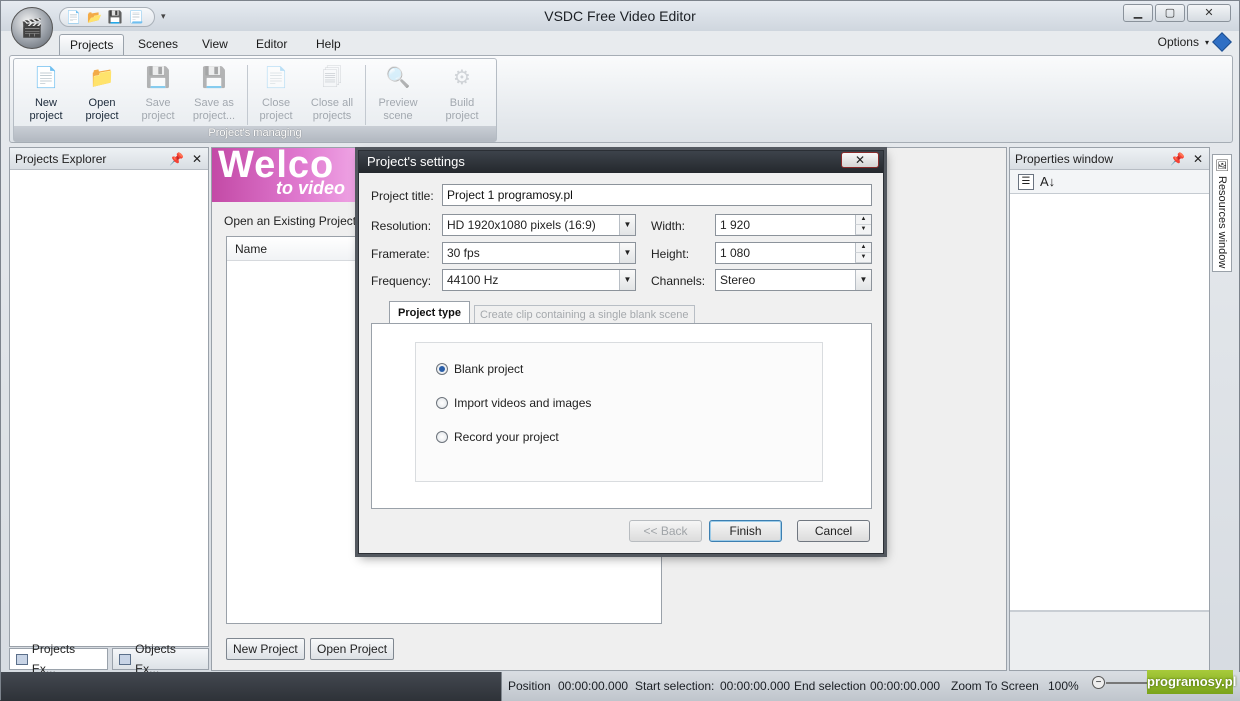 This screenshot has width=1240, height=701. What do you see at coordinates (271, 44) in the screenshot?
I see `tab-editor: Editor` at bounding box center [271, 44].